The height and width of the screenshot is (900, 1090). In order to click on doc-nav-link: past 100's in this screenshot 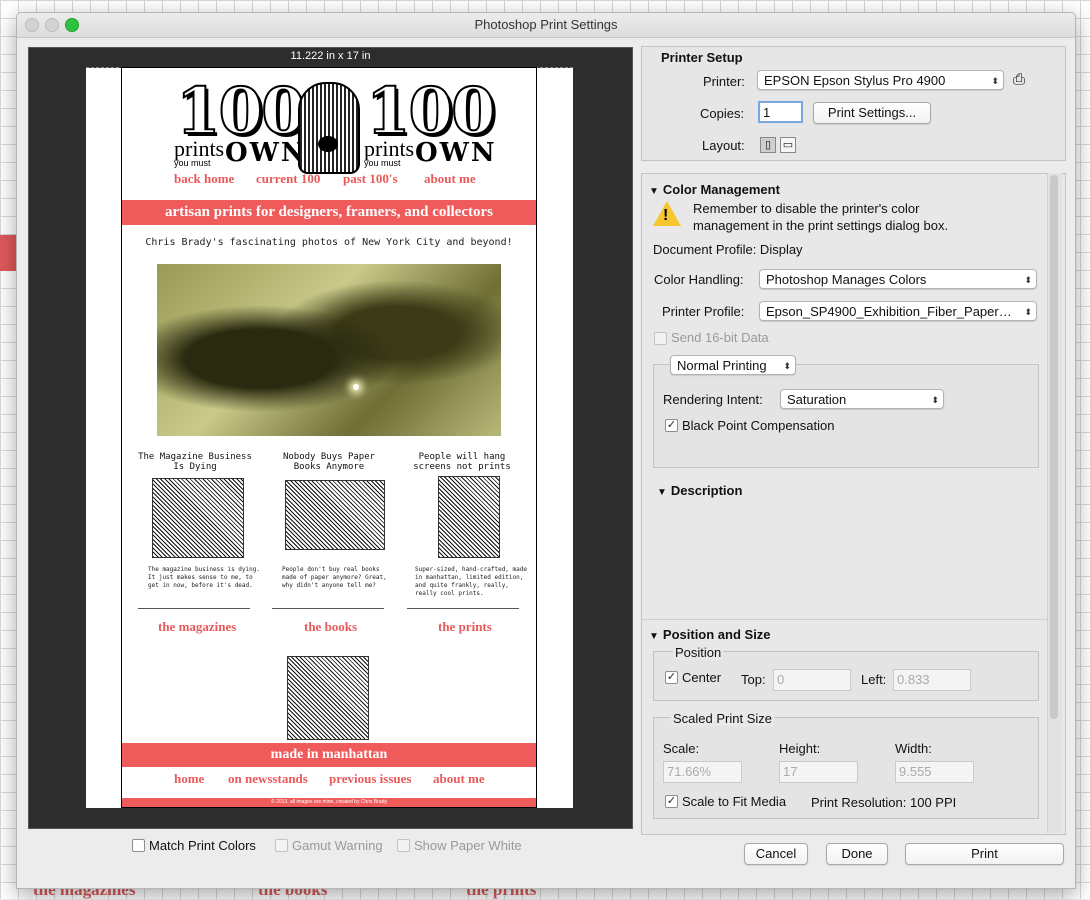, I will do `click(370, 178)`.